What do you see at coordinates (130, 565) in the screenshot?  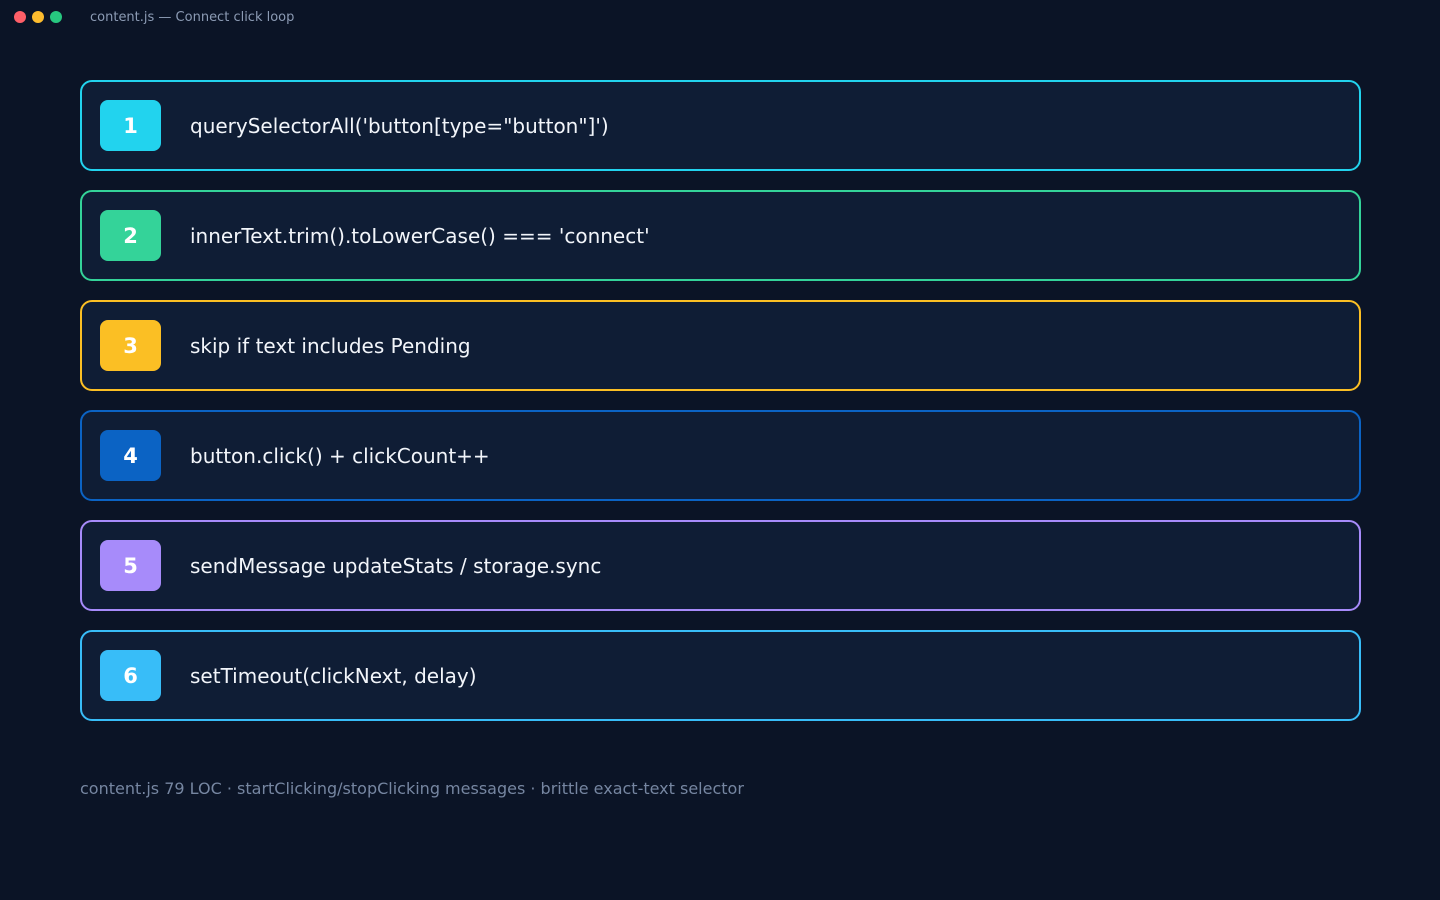 I see `step-number-badge: 5` at bounding box center [130, 565].